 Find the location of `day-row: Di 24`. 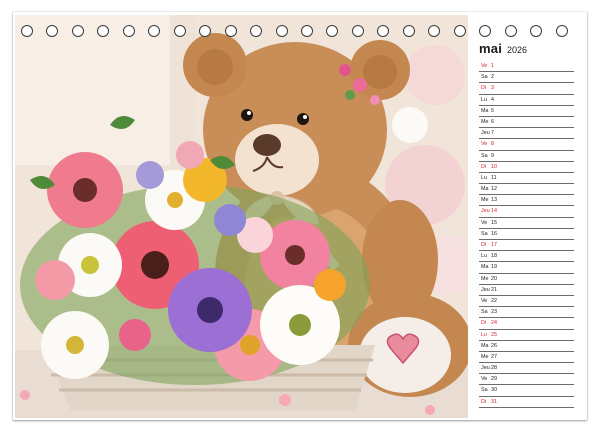

day-row: Di 24 is located at coordinates (526, 324).